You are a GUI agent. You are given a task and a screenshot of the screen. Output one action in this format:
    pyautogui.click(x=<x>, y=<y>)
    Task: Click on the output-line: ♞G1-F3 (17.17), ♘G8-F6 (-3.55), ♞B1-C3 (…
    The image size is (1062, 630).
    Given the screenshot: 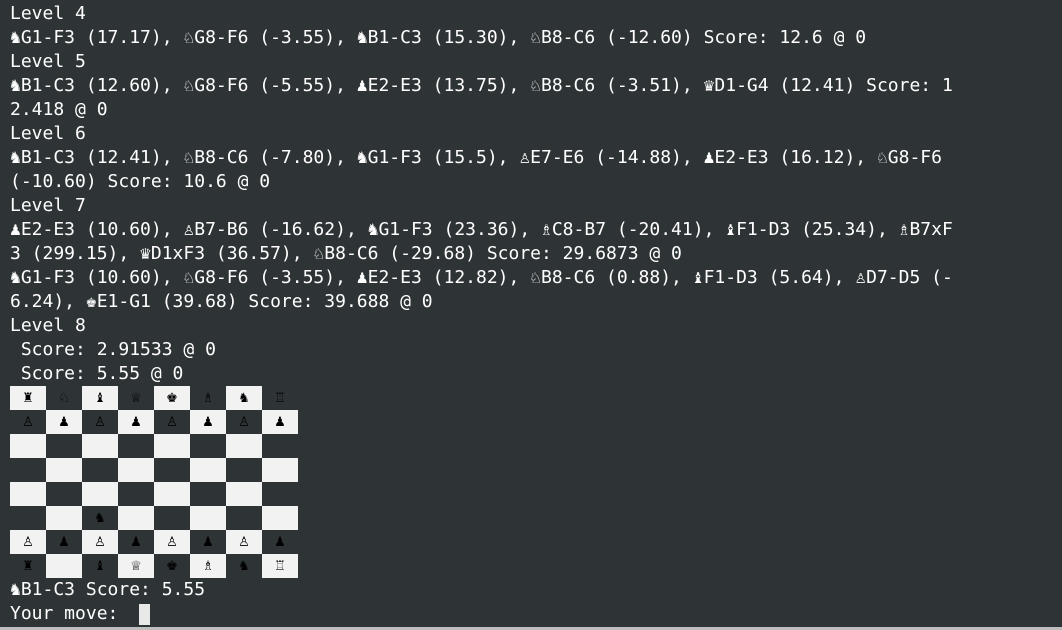 What is the action you would take?
    pyautogui.click(x=438, y=37)
    